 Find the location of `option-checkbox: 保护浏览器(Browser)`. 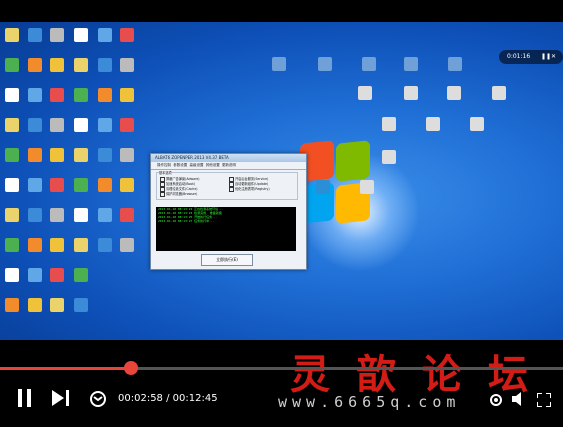

option-checkbox: 保护浏览器(Browser) is located at coordinates (178, 194).